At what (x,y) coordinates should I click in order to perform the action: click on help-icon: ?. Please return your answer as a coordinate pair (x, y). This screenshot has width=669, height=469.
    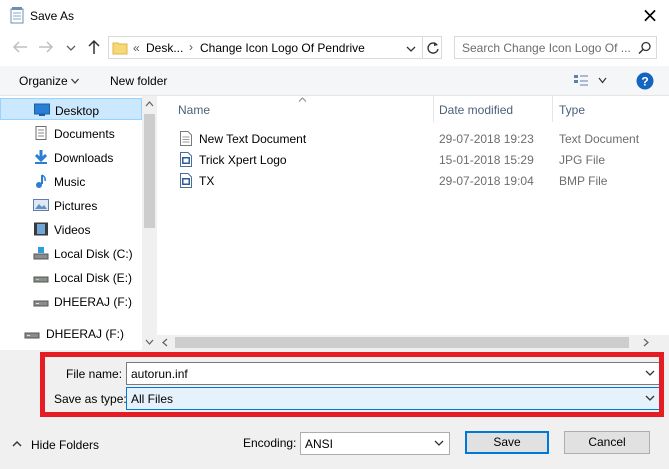
    Looking at the image, I should click on (645, 81).